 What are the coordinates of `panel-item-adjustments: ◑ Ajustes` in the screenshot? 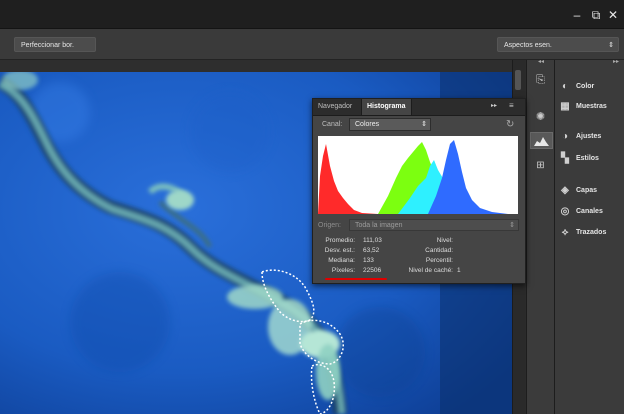 It's located at (579, 137).